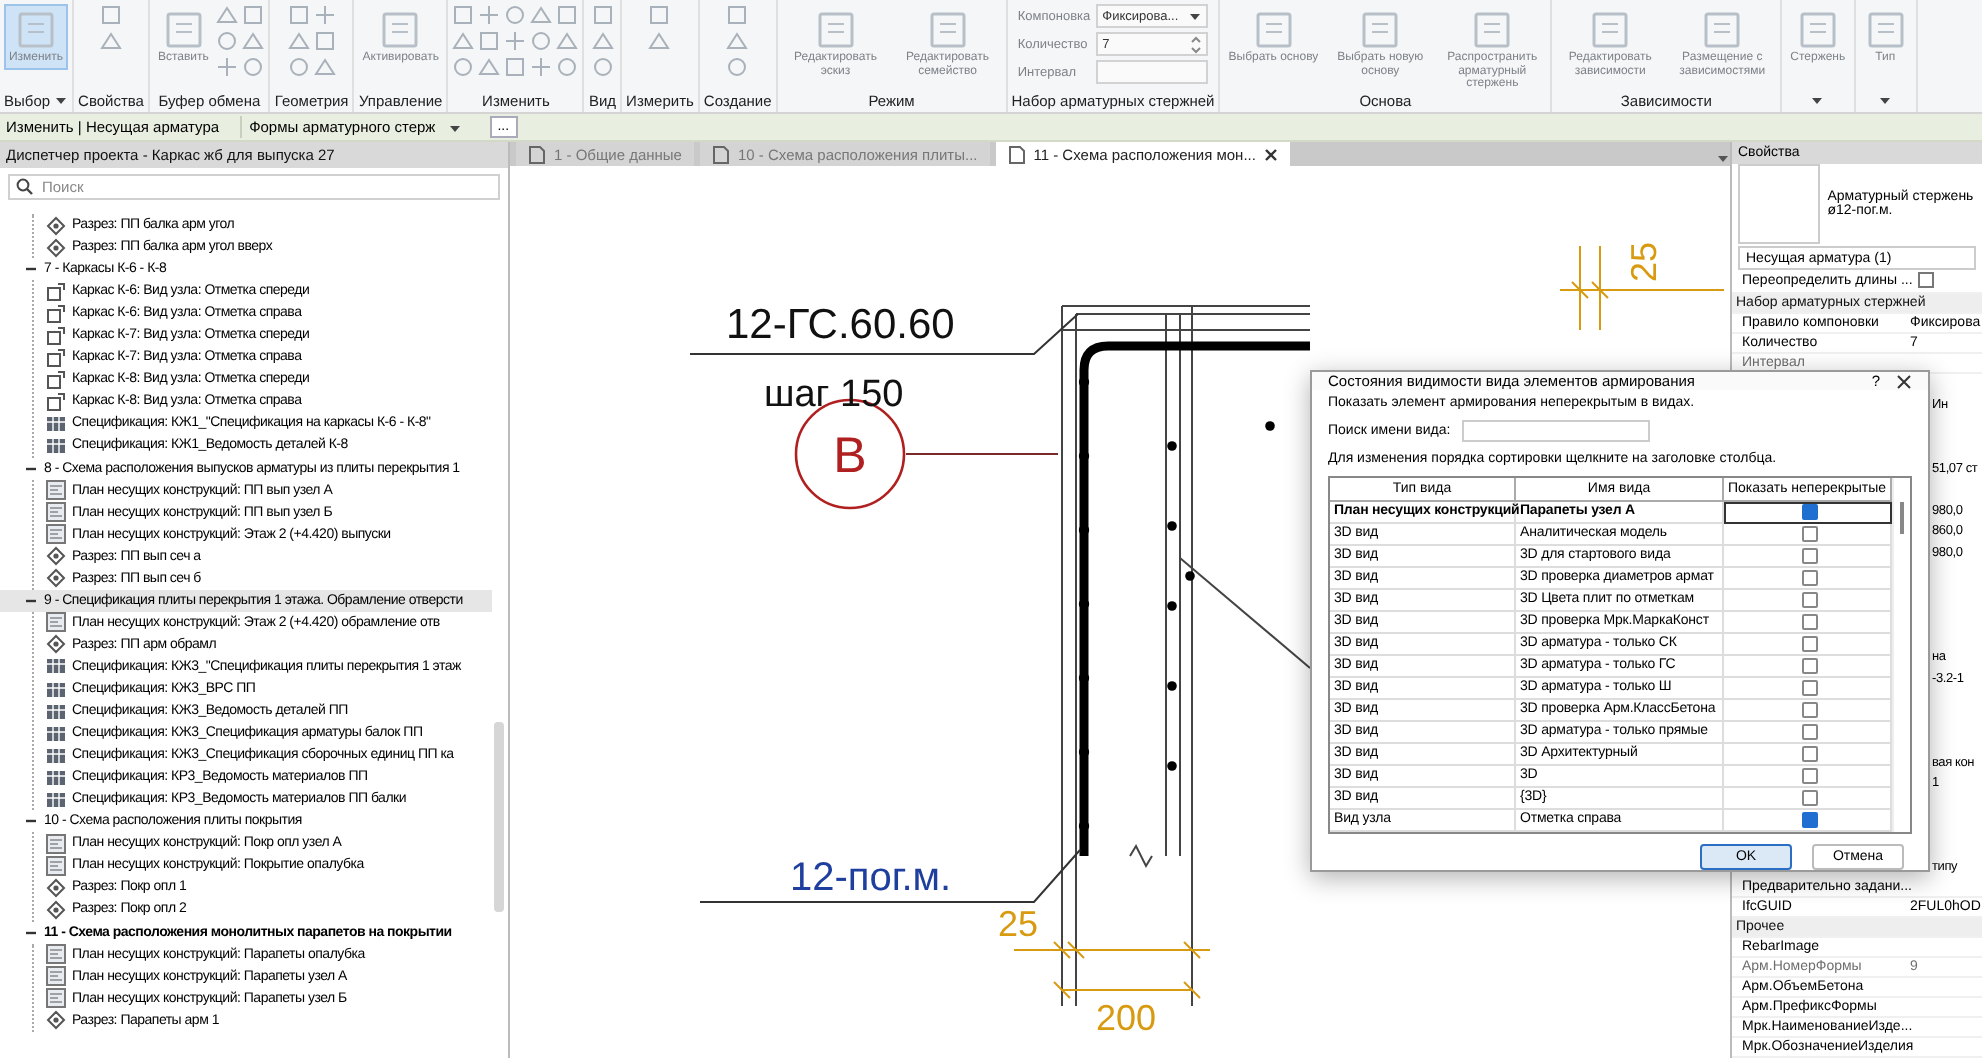 This screenshot has height=1058, width=1982. Describe the element at coordinates (1723, 159) in the screenshot. I see `tab-list-icon` at that location.